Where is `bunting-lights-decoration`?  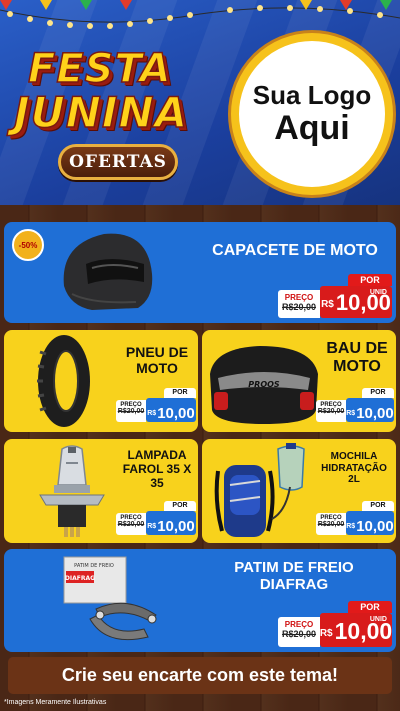
bunting-lights-decoration is located at coordinates (200, 14).